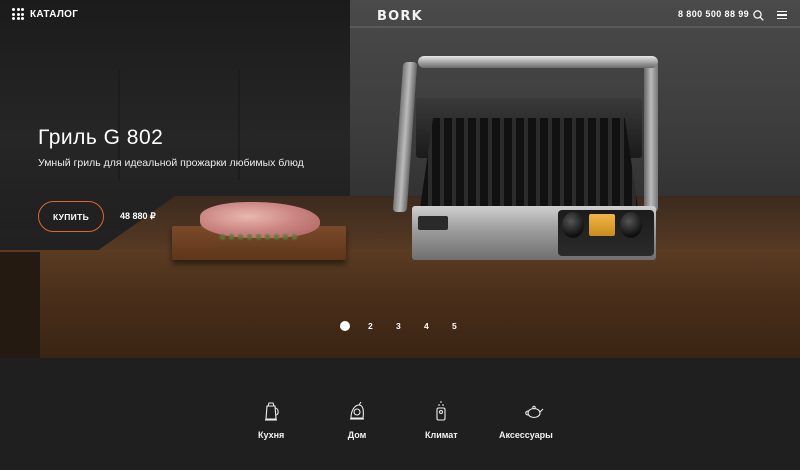  I want to click on category-label: Кухня, so click(271, 435).